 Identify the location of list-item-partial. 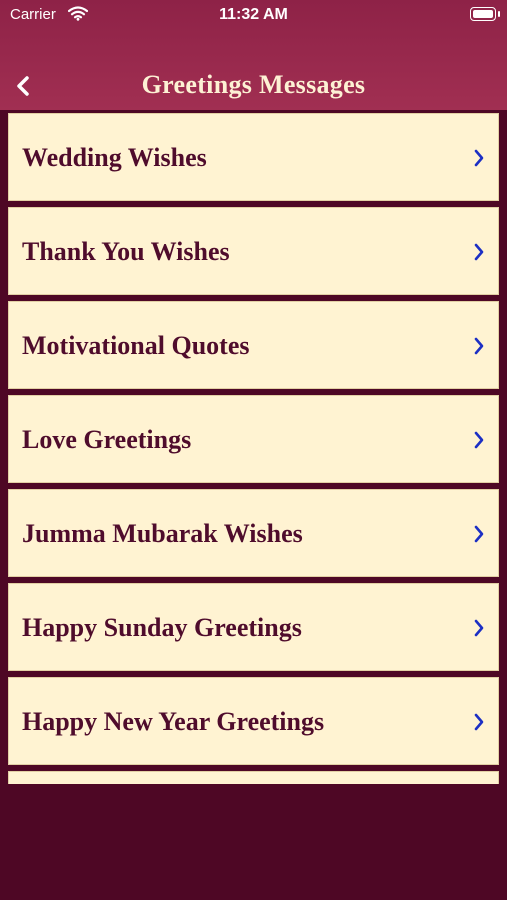
(253, 777).